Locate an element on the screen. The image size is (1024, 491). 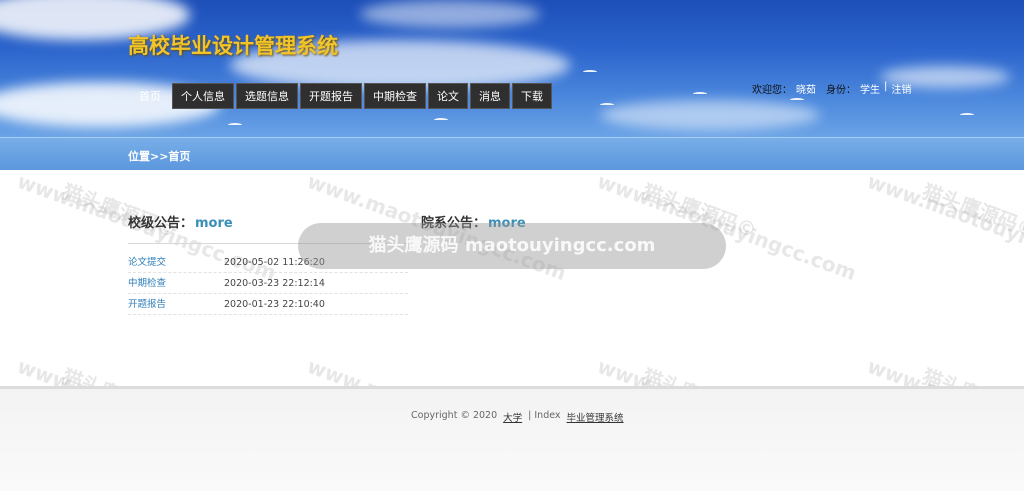
identity-label: 身份： is located at coordinates (841, 90).